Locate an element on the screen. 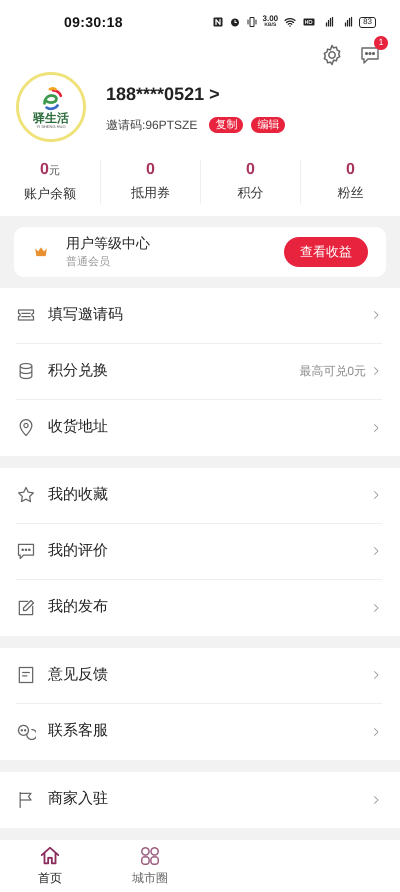 Image resolution: width=400 pixels, height=892 pixels. stat-label: 抵用券 is located at coordinates (150, 193).